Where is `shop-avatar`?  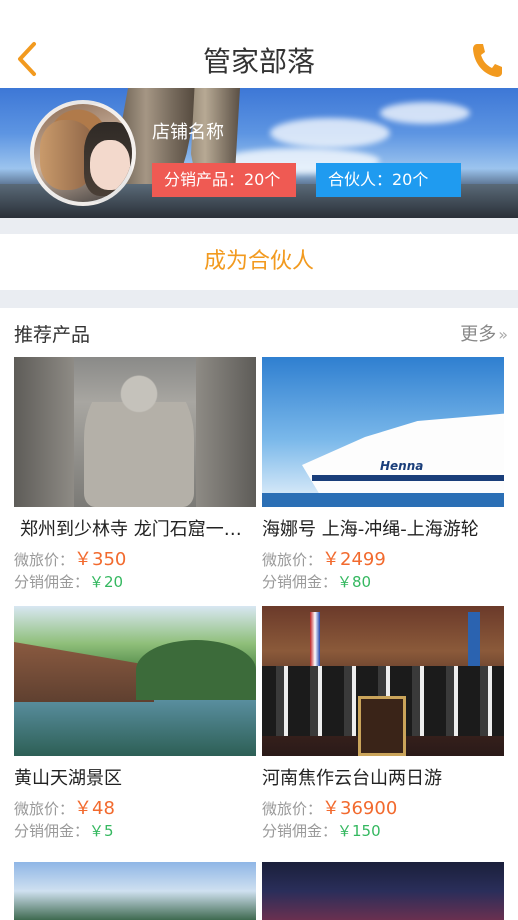 shop-avatar is located at coordinates (83, 153).